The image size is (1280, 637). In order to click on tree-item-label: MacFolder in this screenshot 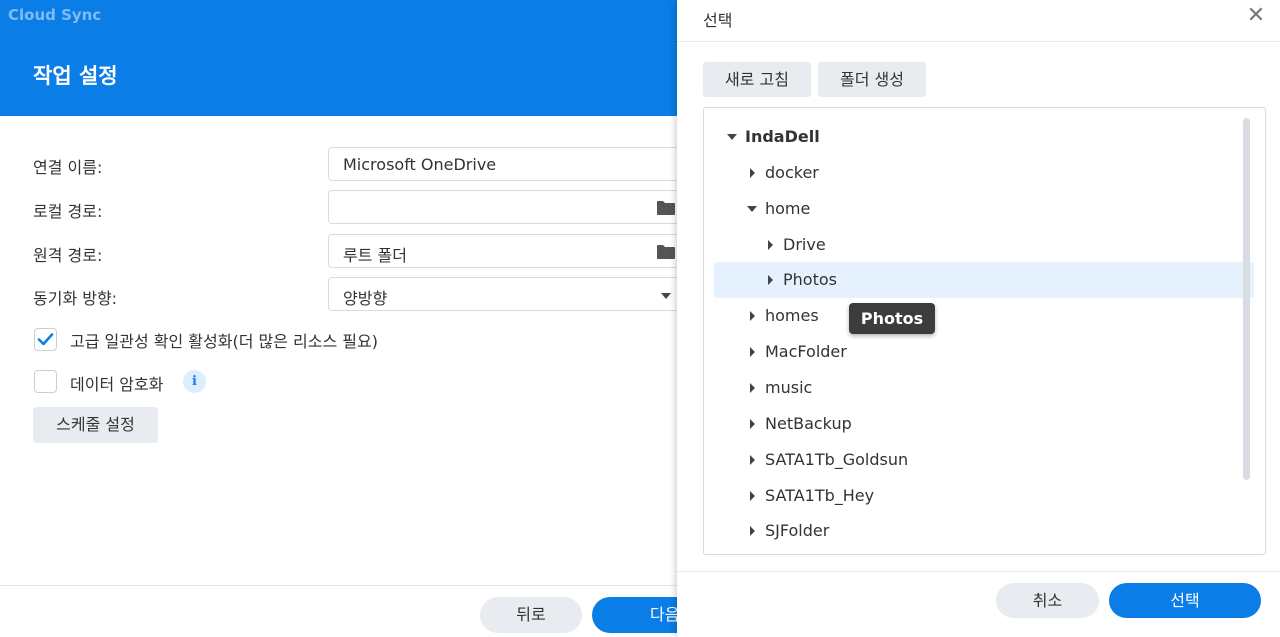, I will do `click(806, 351)`.